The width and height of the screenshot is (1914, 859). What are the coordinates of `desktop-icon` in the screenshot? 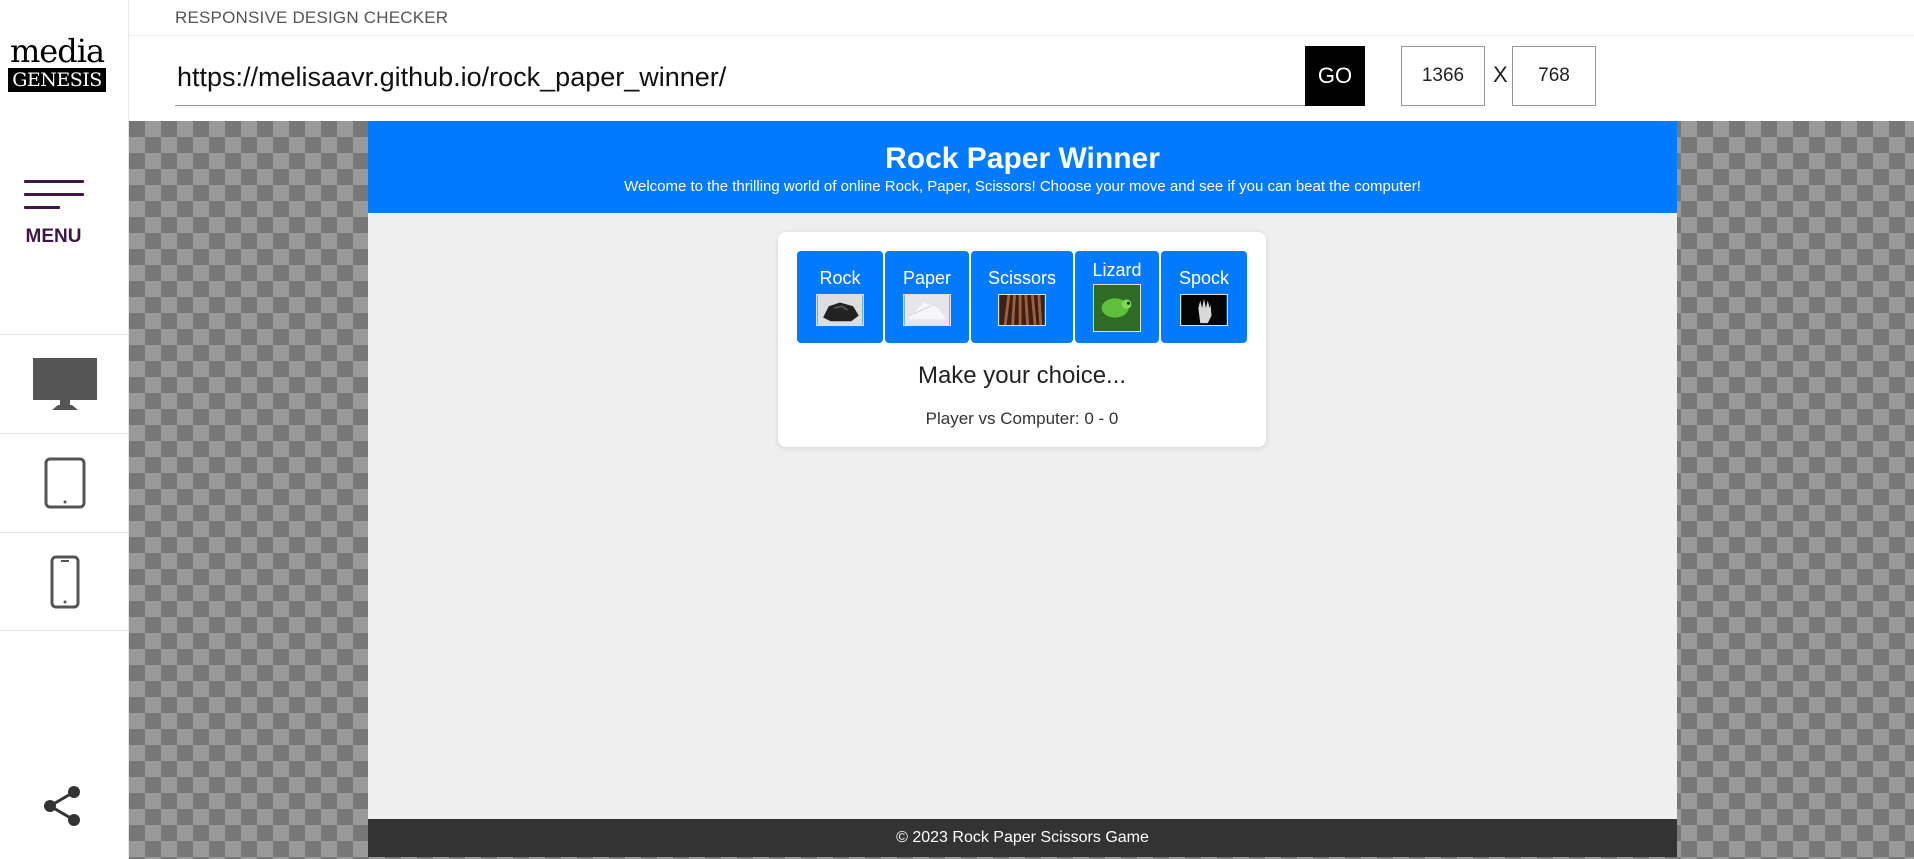 It's located at (64, 384).